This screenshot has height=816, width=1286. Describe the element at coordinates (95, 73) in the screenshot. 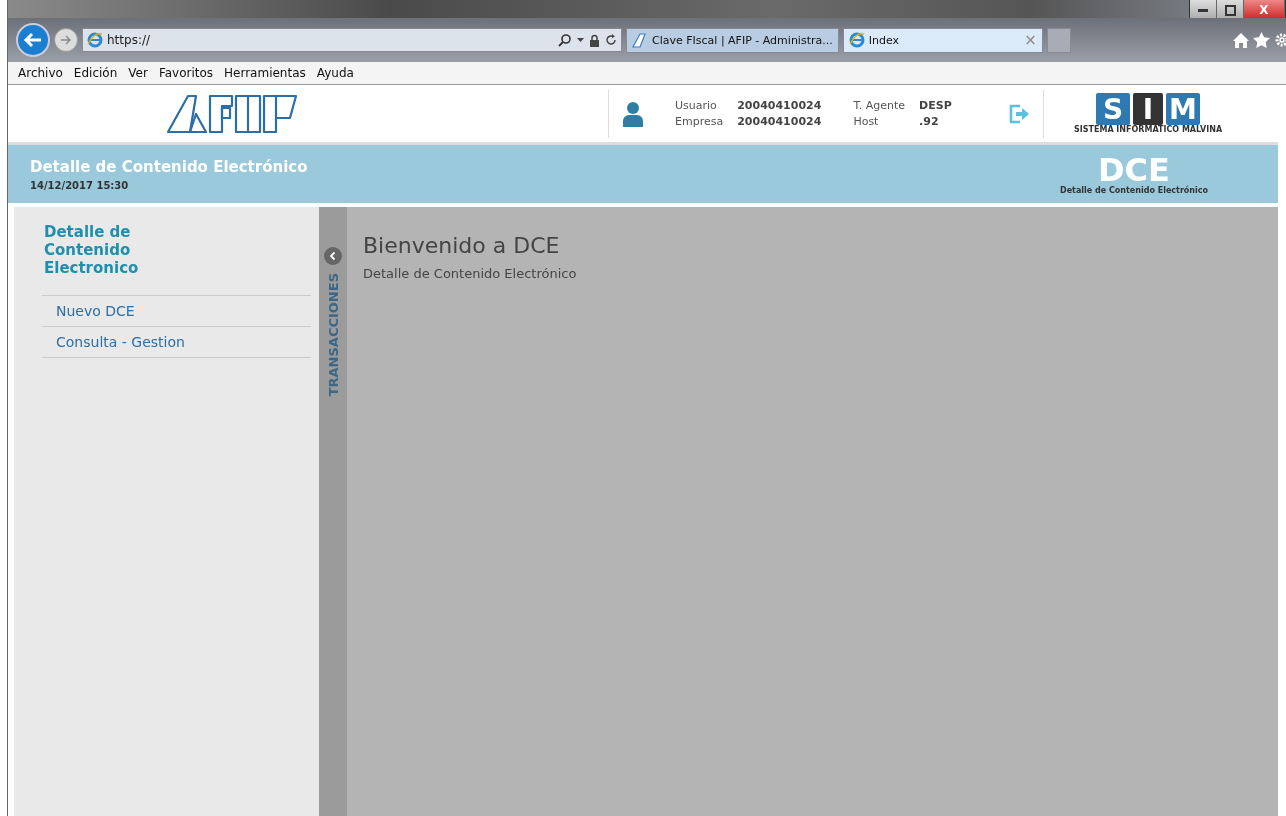

I see `menu-item: Edición` at that location.